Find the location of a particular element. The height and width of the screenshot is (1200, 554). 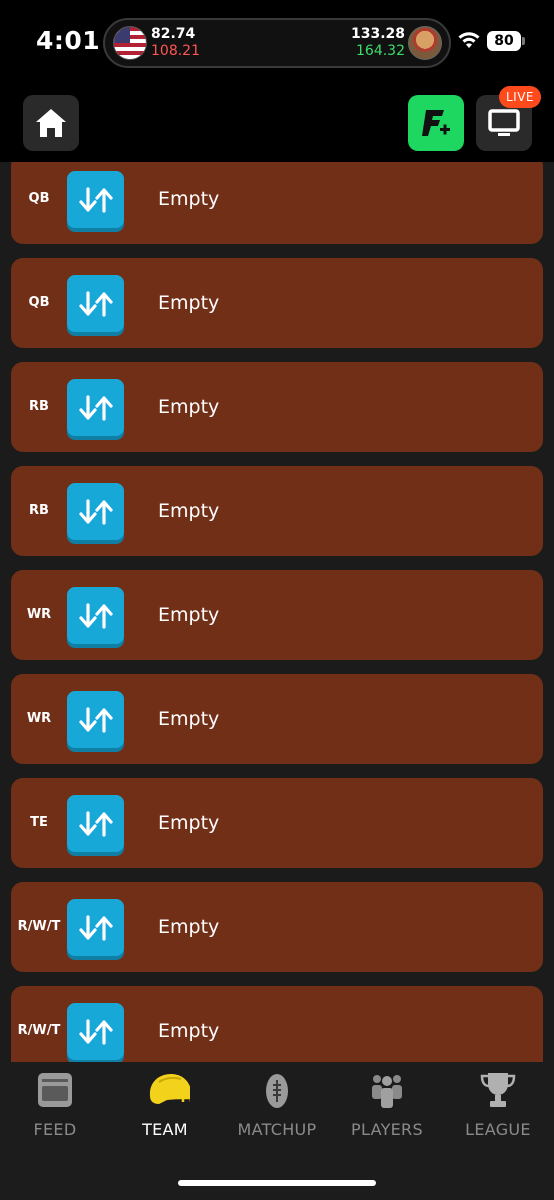

position-label: TE is located at coordinates (39, 822).